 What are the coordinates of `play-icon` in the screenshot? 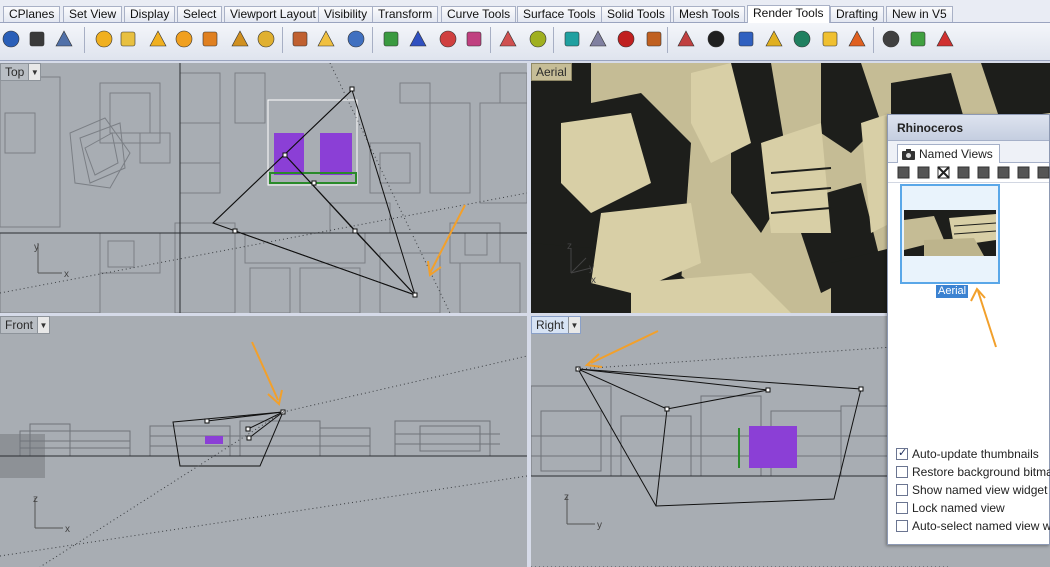 It's located at (918, 39).